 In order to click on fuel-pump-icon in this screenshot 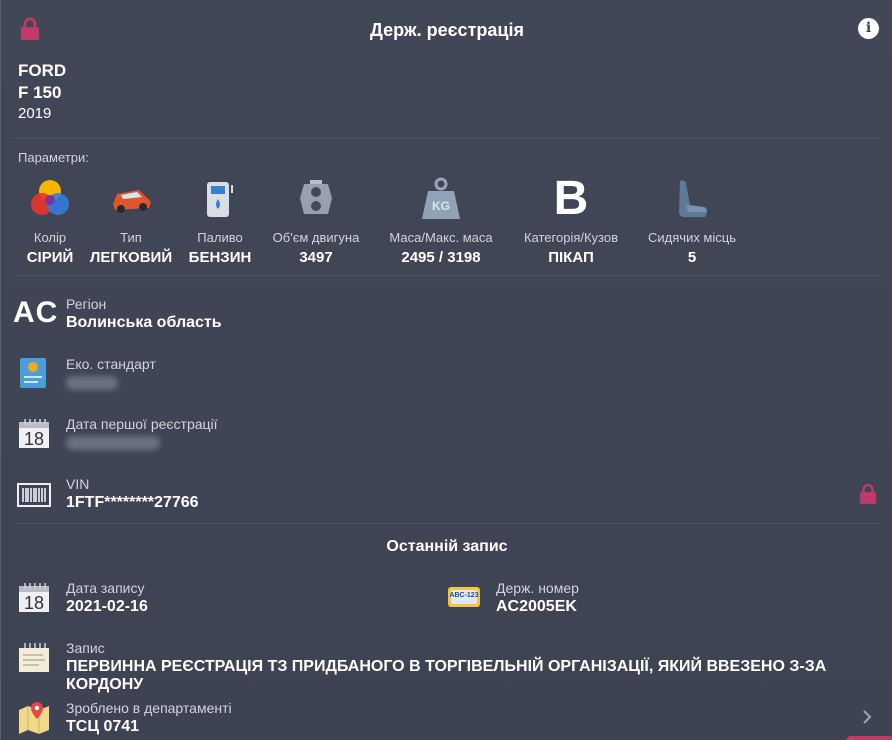, I will do `click(220, 199)`.